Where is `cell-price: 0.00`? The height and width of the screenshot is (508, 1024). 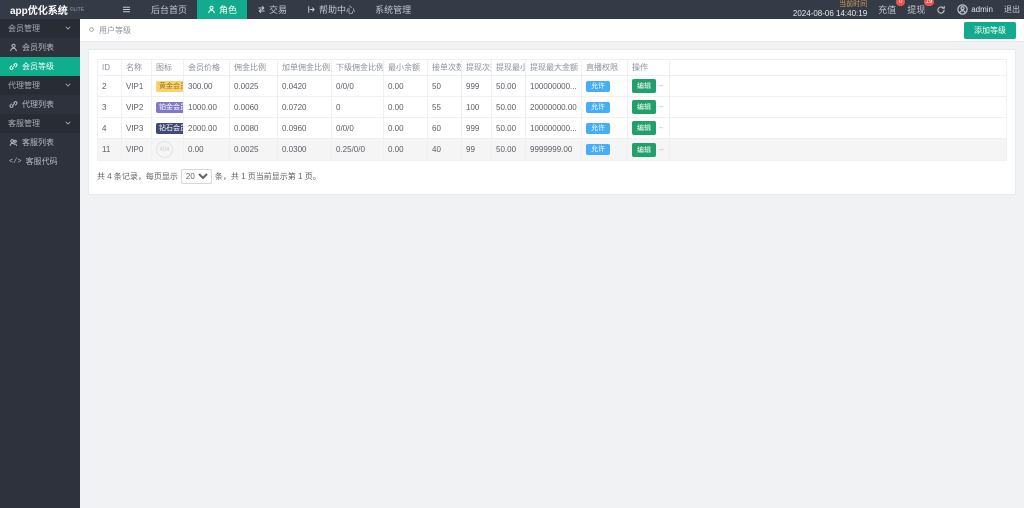 cell-price: 0.00 is located at coordinates (206, 149).